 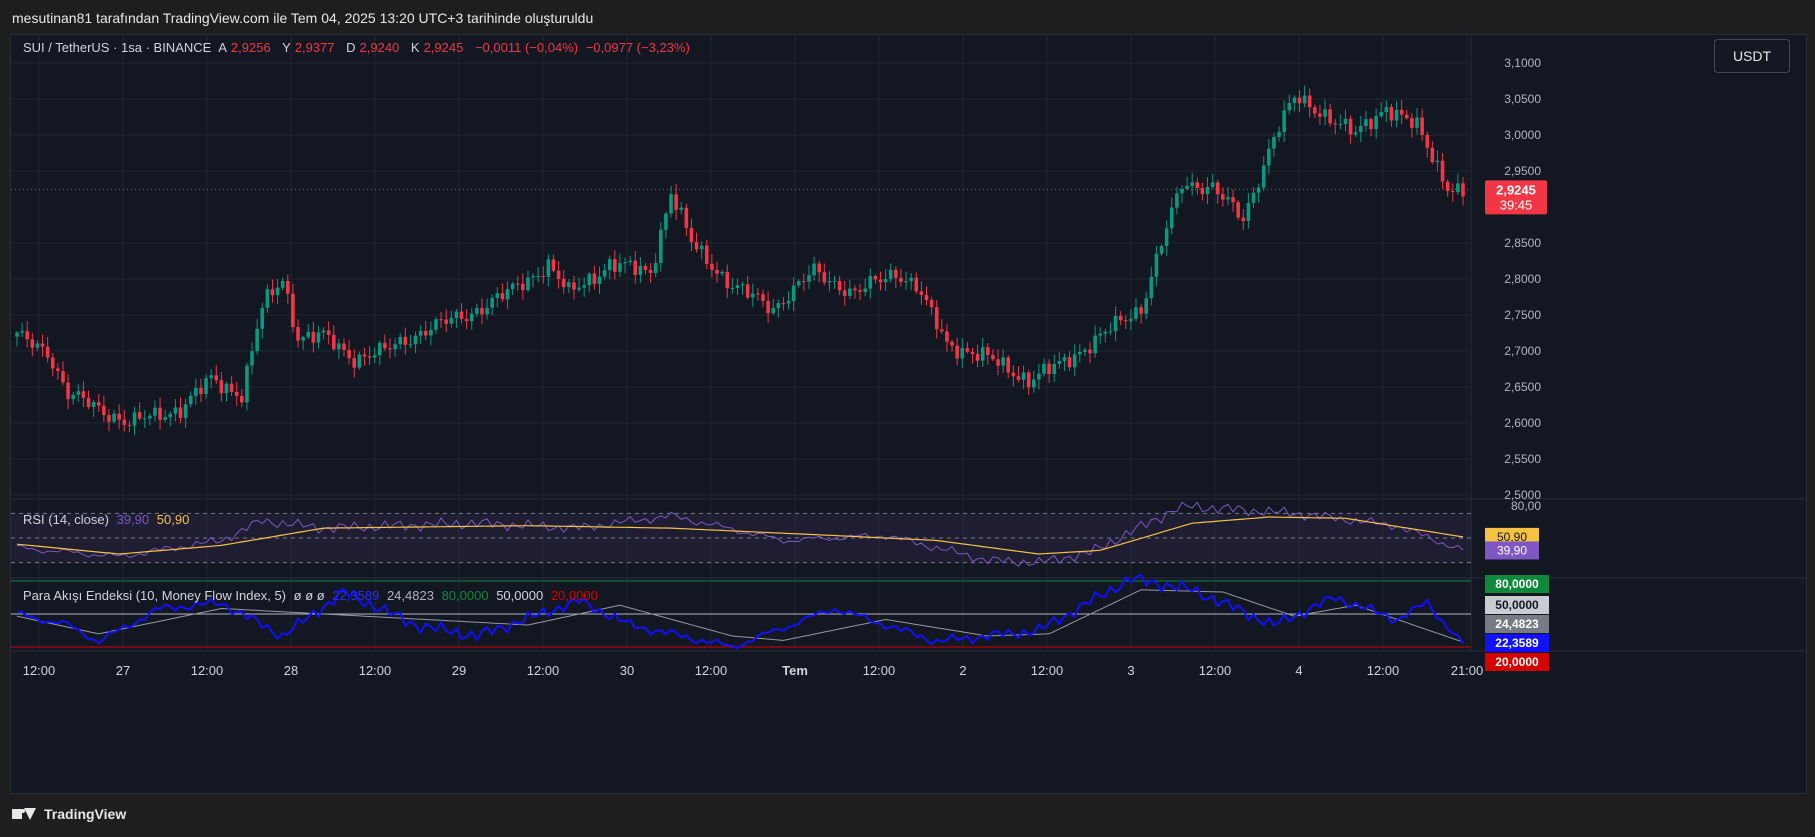 I want to click on symbol-label: SUI / TetherUS · 1sa · BINANCE, so click(x=117, y=47).